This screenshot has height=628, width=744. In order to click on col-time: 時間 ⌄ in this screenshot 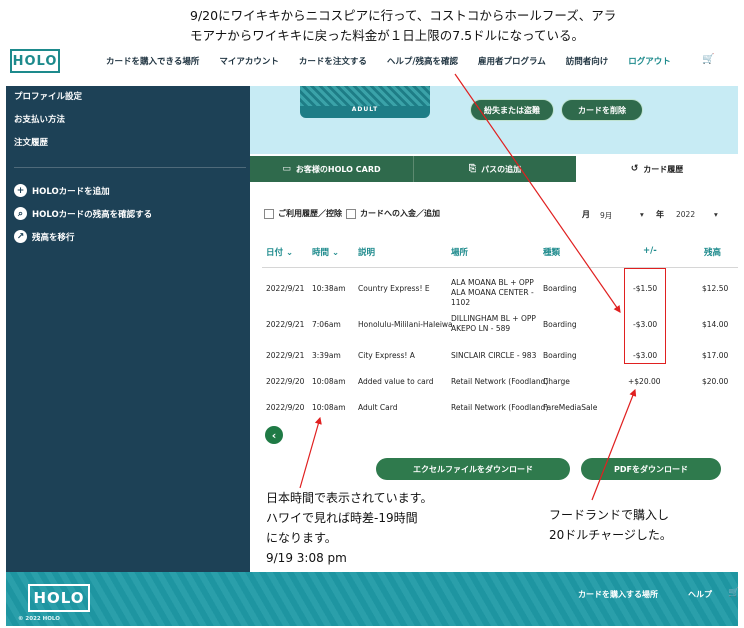, I will do `click(325, 252)`.